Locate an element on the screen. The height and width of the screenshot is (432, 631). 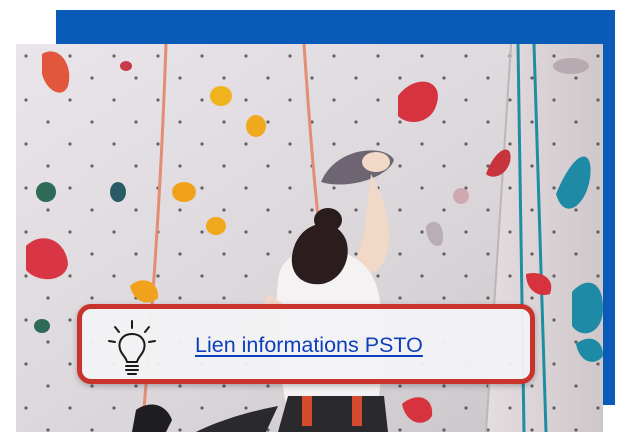
psto-info-link: Lien informations PSTO is located at coordinates (309, 345).